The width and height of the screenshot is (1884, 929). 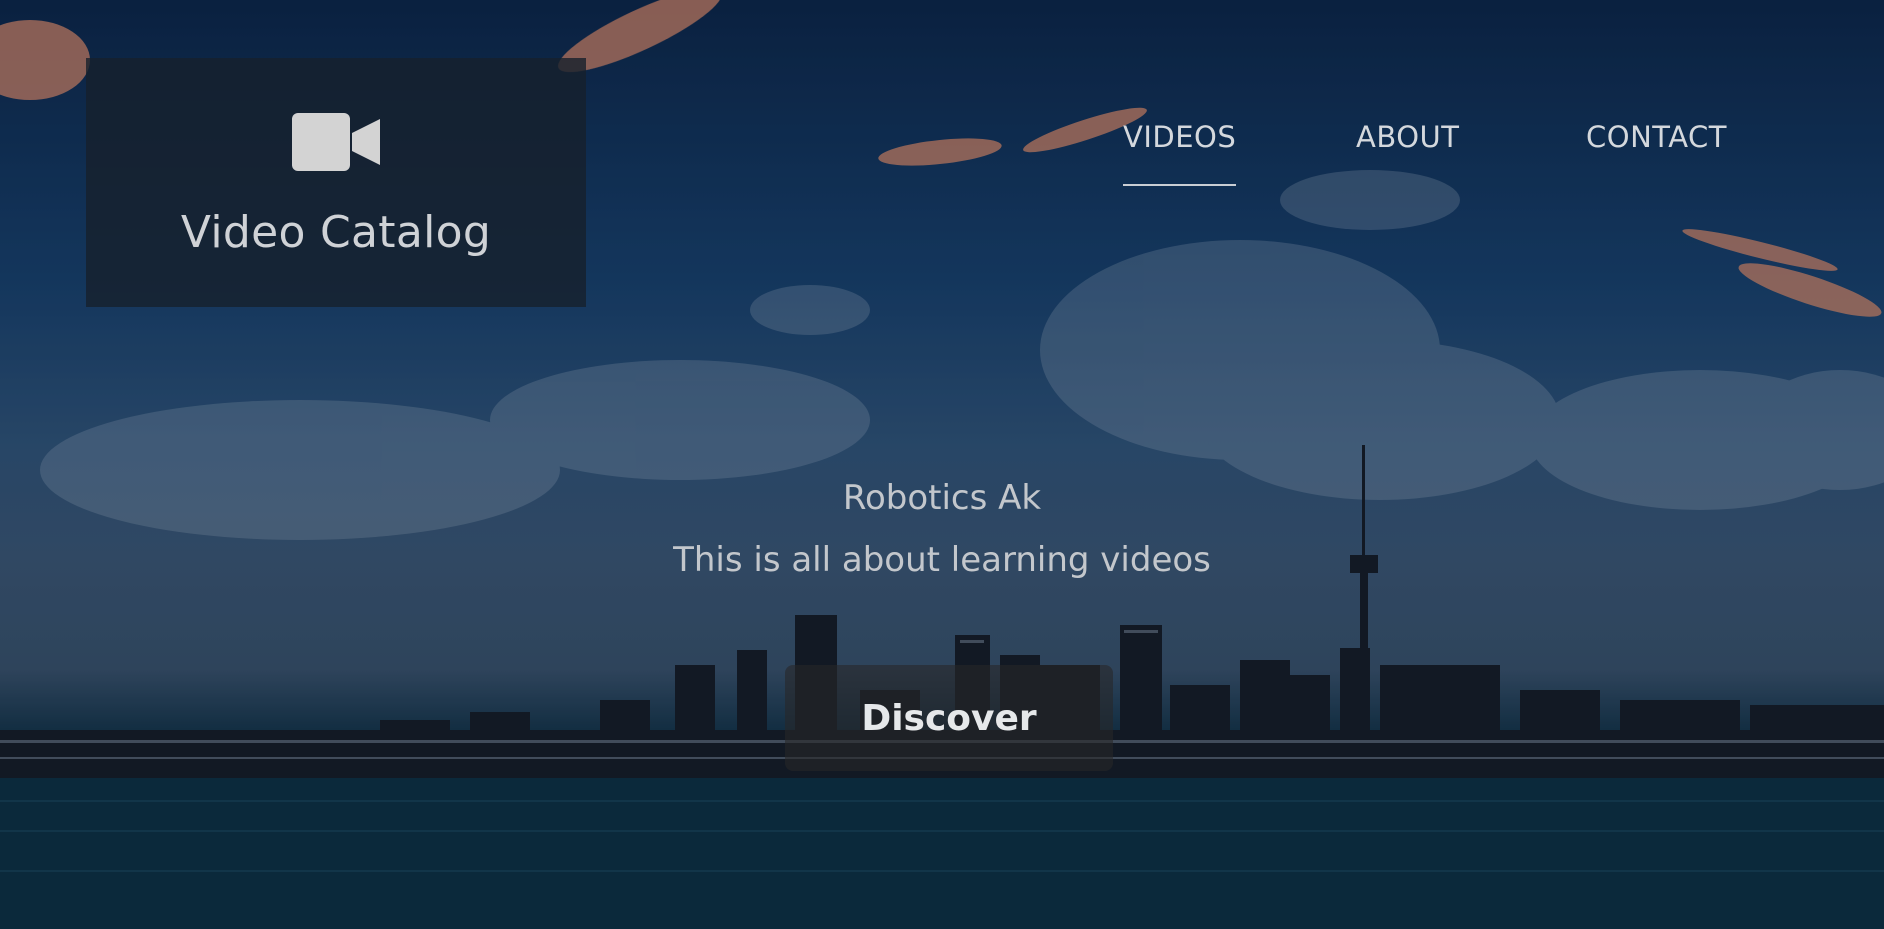 I want to click on brand-title: Video Catalog, so click(x=336, y=232).